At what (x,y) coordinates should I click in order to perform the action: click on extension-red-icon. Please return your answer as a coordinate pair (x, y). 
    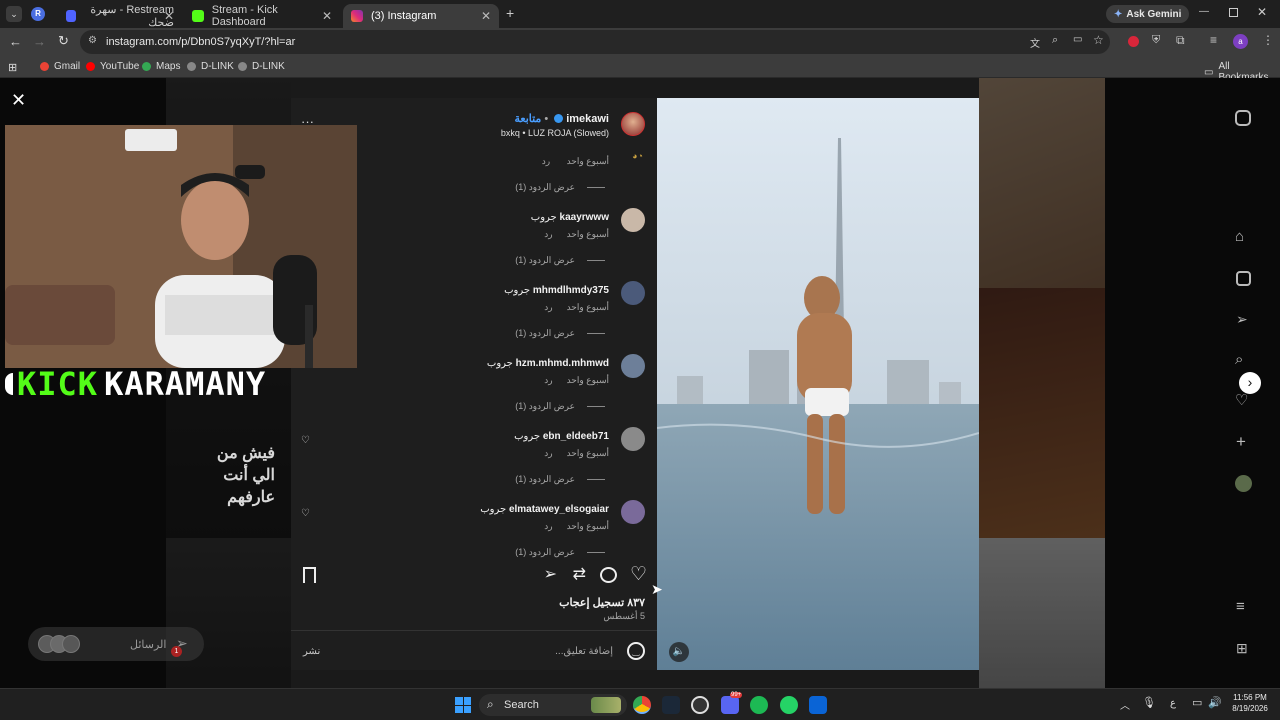
    Looking at the image, I should click on (1133, 41).